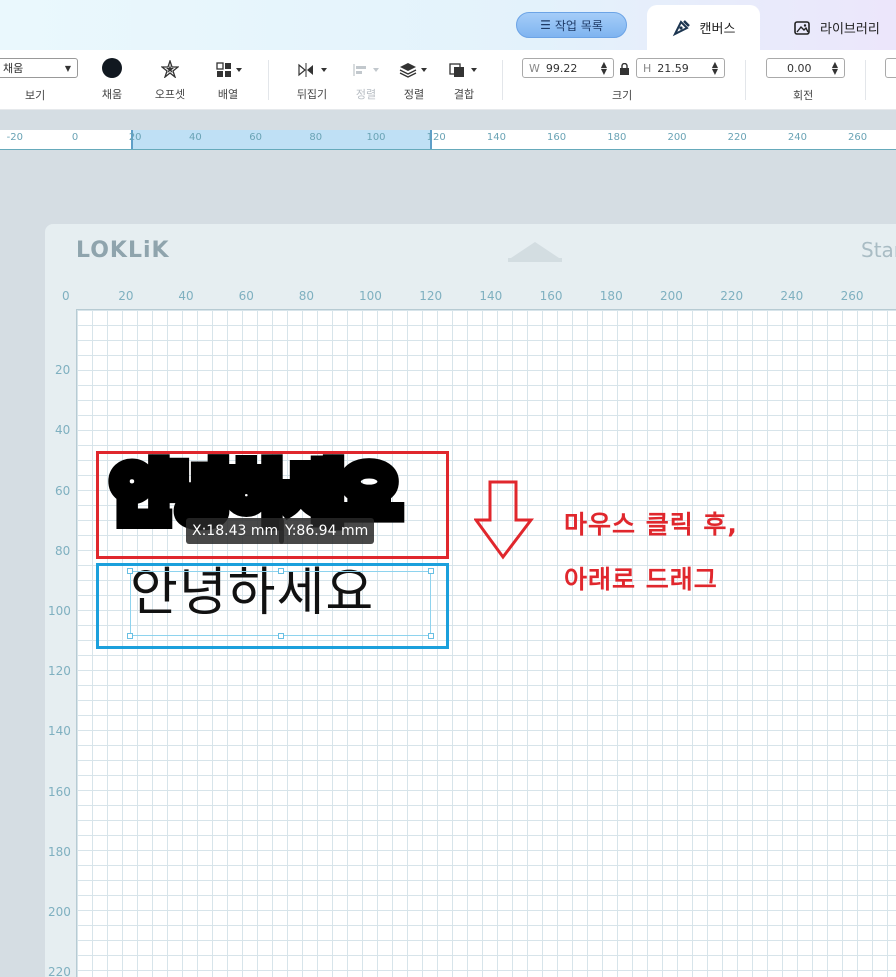 The image size is (896, 977). I want to click on combine-icon, so click(463, 70).